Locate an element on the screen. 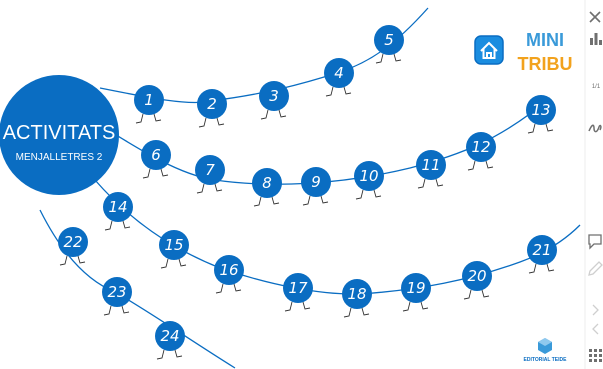 The height and width of the screenshot is (369, 603). node-label: 12 is located at coordinates (480, 147).